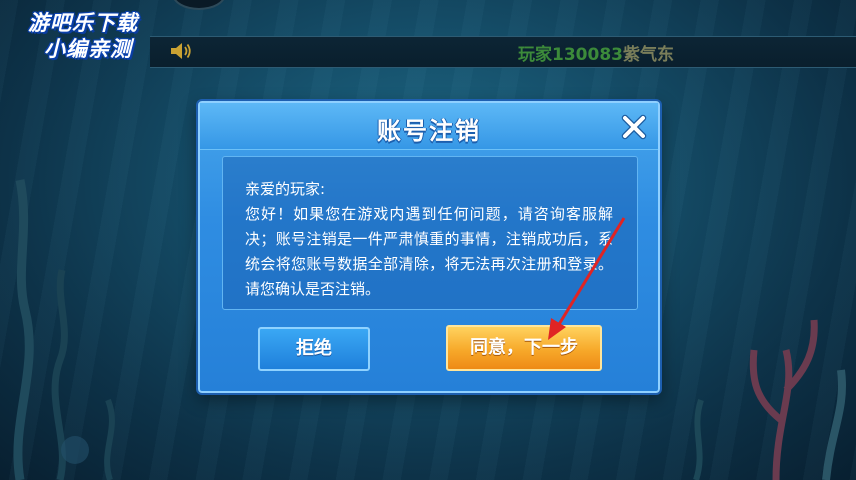  I want to click on announcement-bar, so click(503, 52).